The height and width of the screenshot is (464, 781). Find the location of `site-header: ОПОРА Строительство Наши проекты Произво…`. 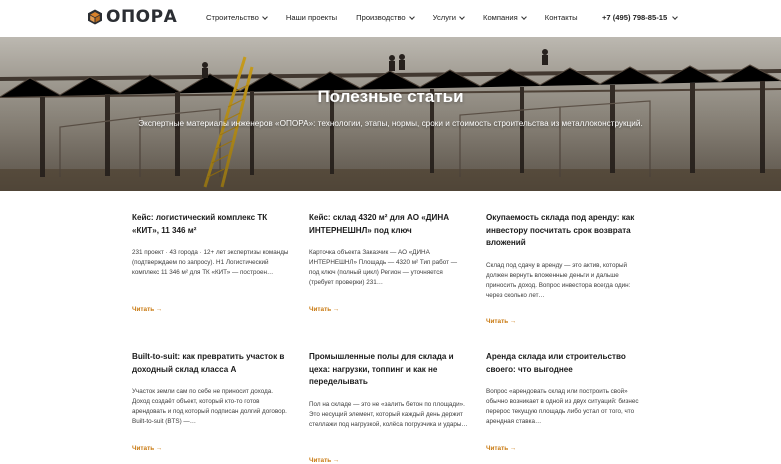

site-header: ОПОРА Строительство Наши проекты Произво… is located at coordinates (390, 18).